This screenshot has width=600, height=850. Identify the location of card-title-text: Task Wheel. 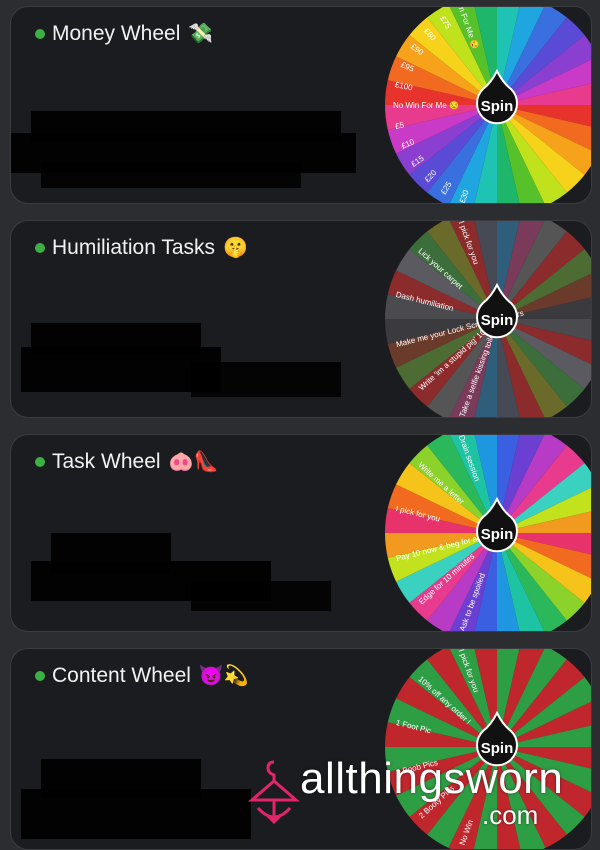
(106, 461).